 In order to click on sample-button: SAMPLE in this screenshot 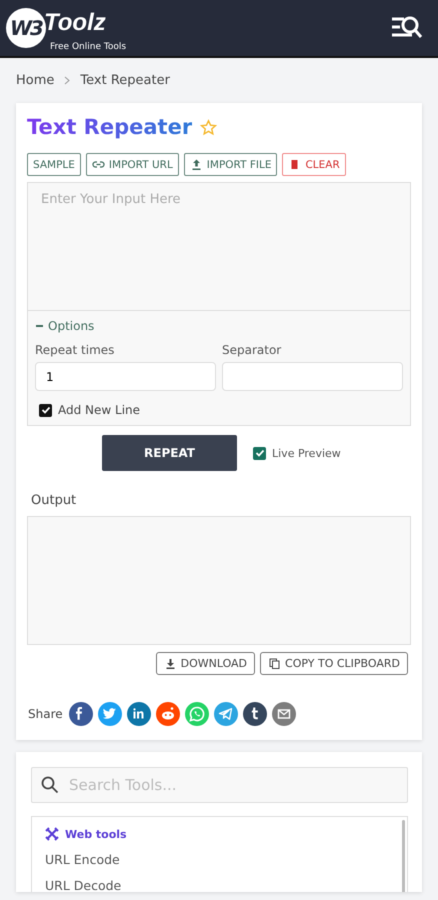, I will do `click(54, 164)`.